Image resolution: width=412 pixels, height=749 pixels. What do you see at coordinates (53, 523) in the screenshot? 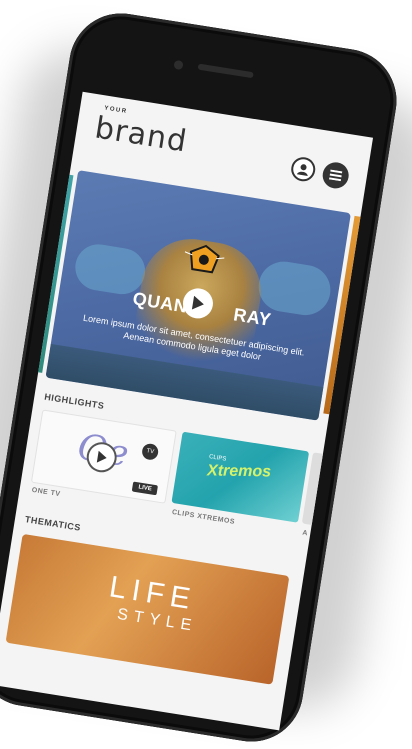
I see `thematics-heading: THEMATICS` at bounding box center [53, 523].